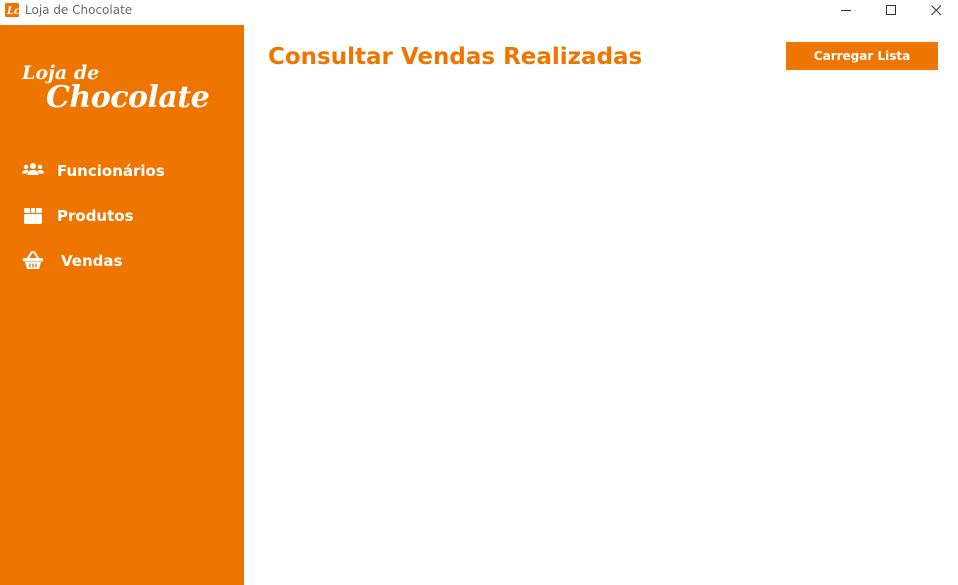 The height and width of the screenshot is (585, 958). What do you see at coordinates (111, 171) in the screenshot?
I see `sidebar-item-label: Funcionários` at bounding box center [111, 171].